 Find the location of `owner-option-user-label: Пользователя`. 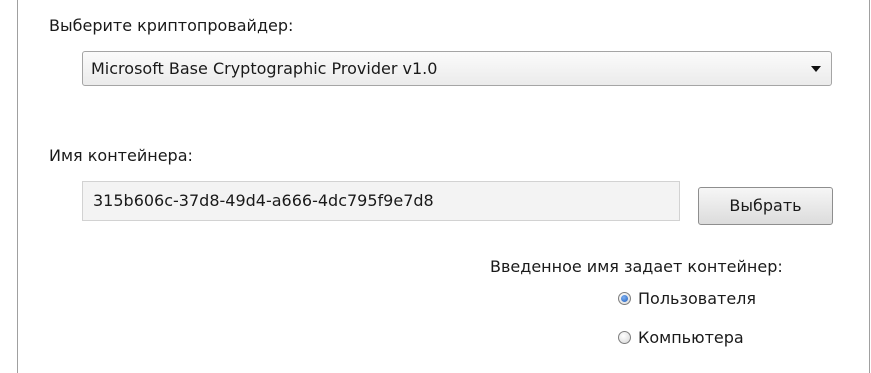

owner-option-user-label: Пользователя is located at coordinates (697, 298).